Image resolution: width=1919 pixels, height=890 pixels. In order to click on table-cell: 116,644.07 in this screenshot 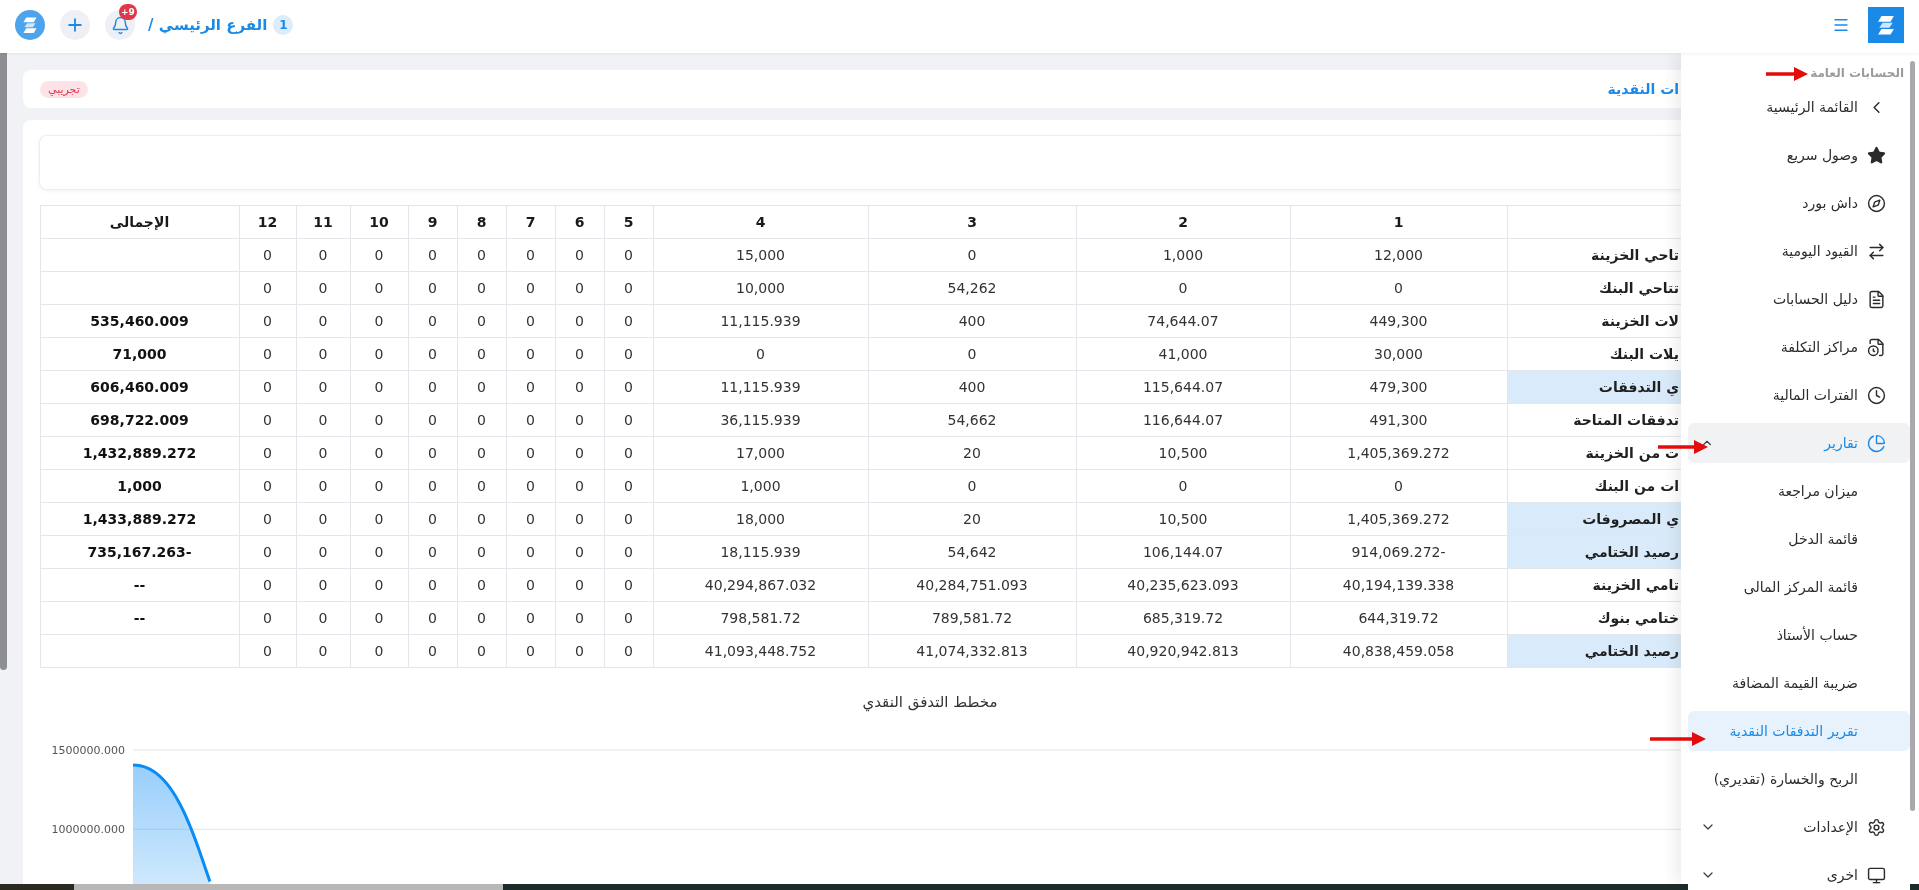, I will do `click(1183, 420)`.